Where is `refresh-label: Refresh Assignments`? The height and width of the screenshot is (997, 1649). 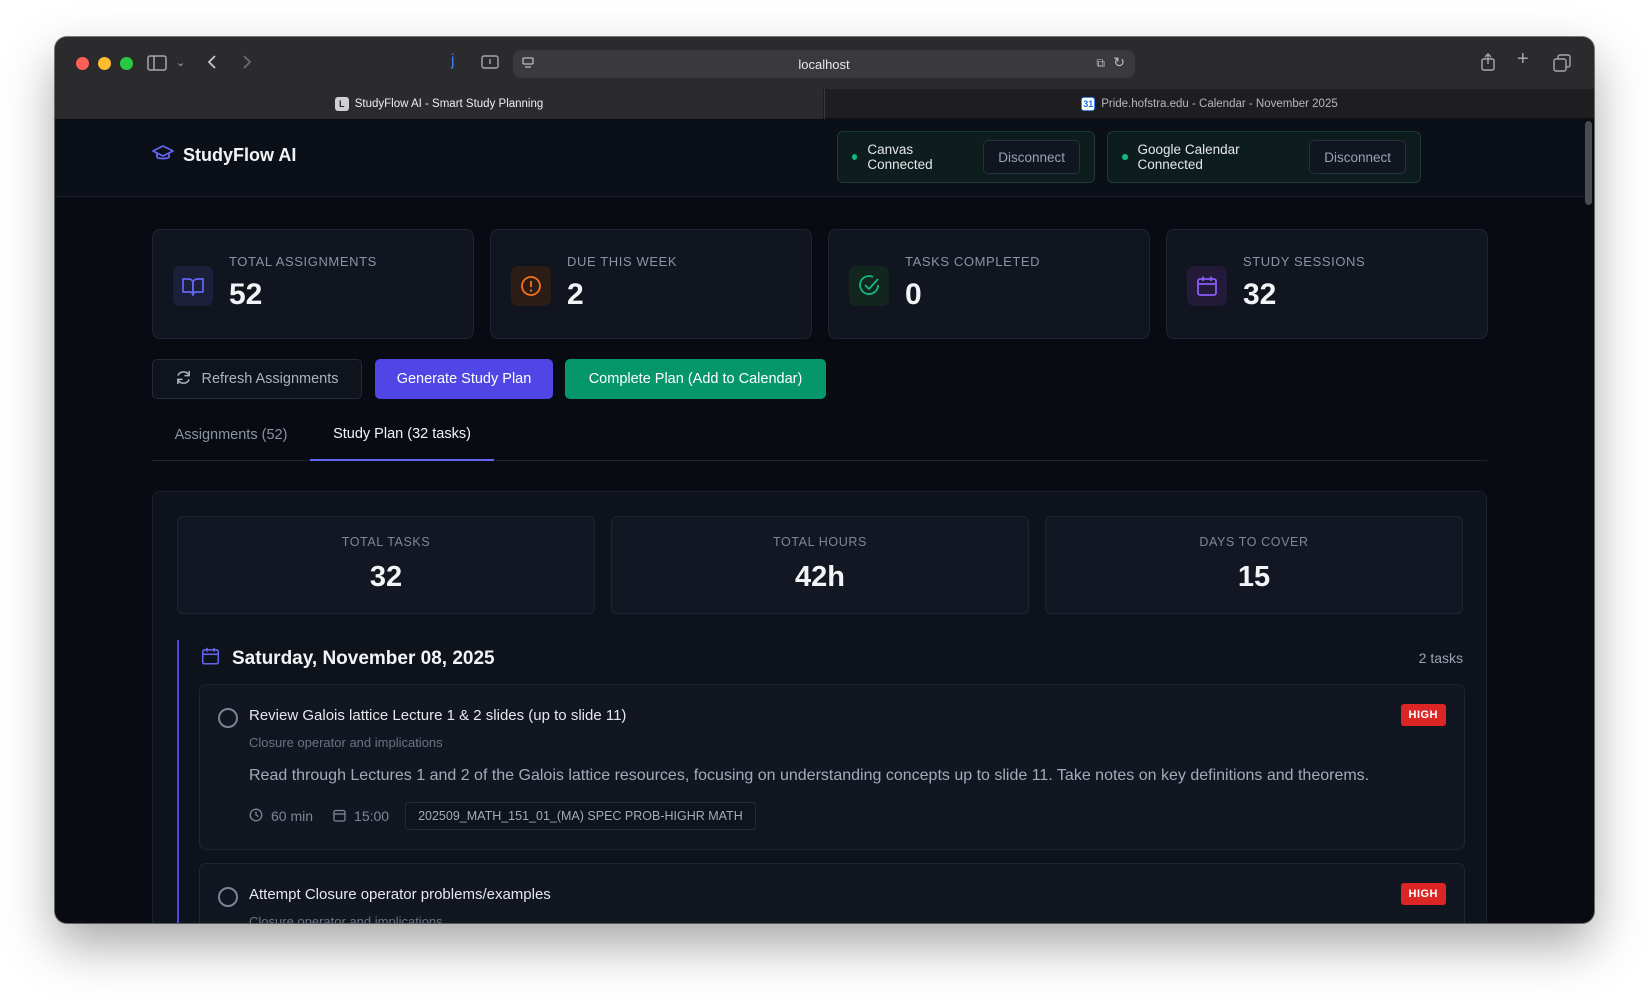 refresh-label: Refresh Assignments is located at coordinates (270, 379).